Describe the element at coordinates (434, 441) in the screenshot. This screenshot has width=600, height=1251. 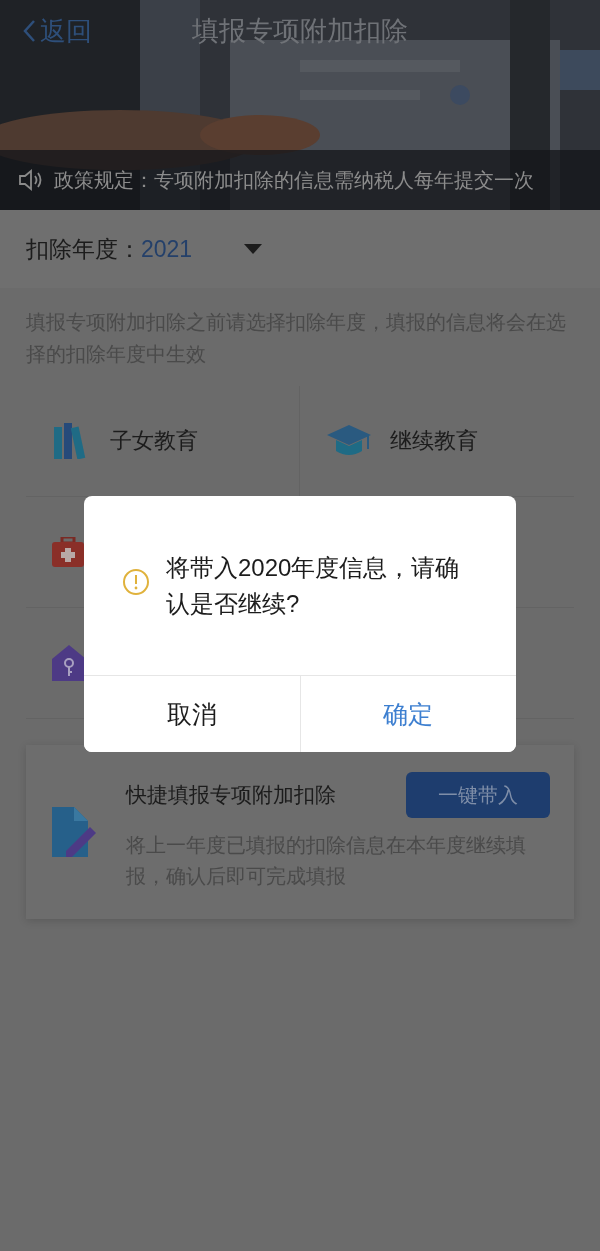
I see `category-label: 继续教育` at that location.